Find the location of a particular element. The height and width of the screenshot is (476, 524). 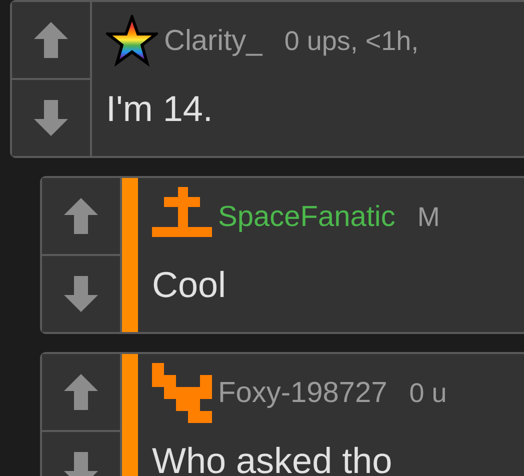

username: Foxy-198727 is located at coordinates (303, 393).